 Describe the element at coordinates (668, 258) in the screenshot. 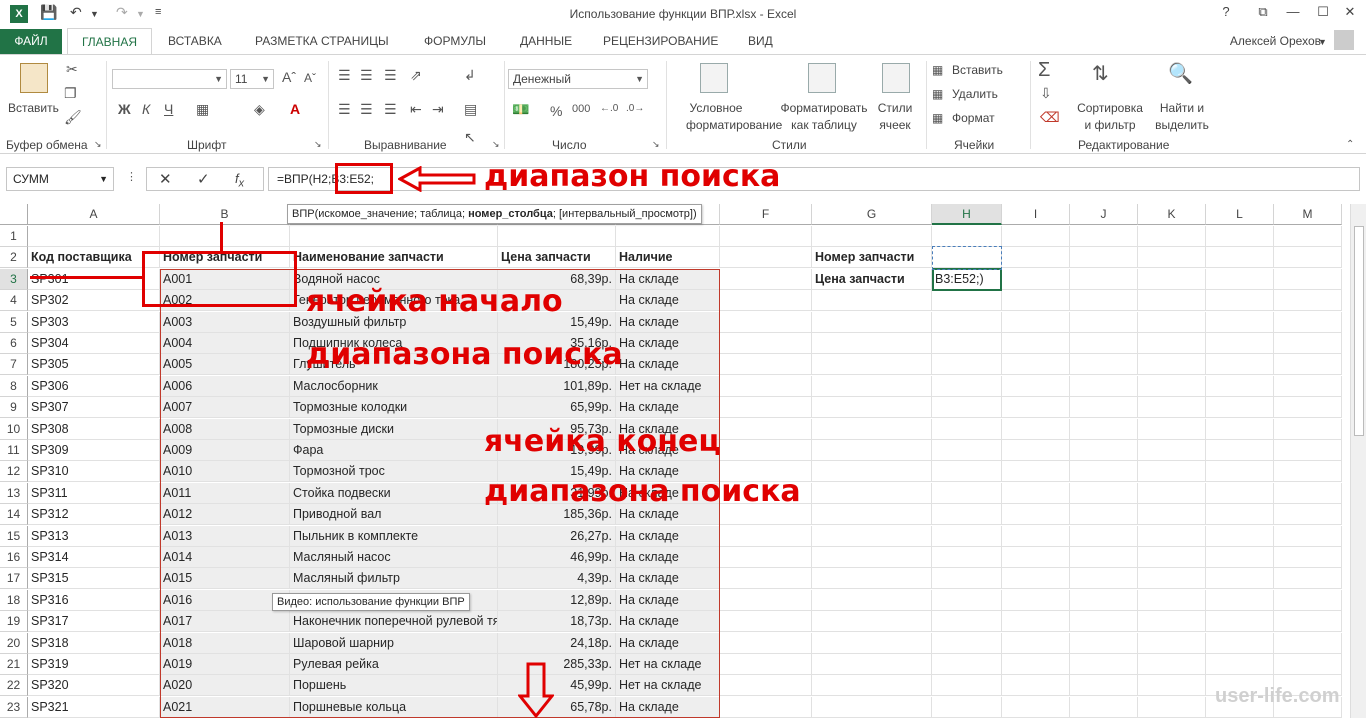

I see `header-cell: Наличие` at that location.